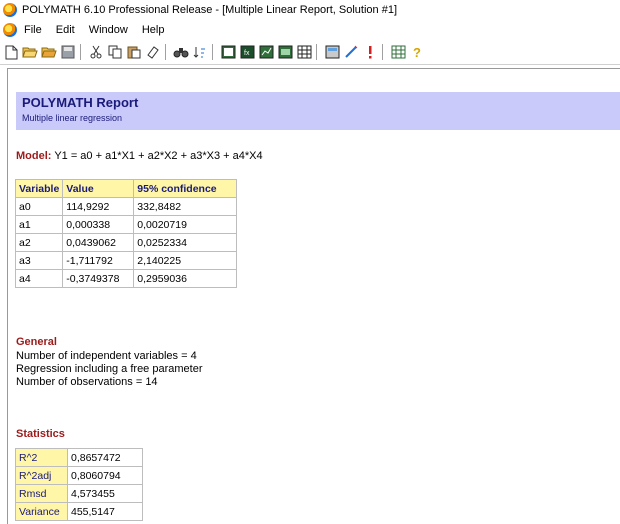  Describe the element at coordinates (109, 369) in the screenshot. I see `general-line: Regression including a free parameter` at that location.